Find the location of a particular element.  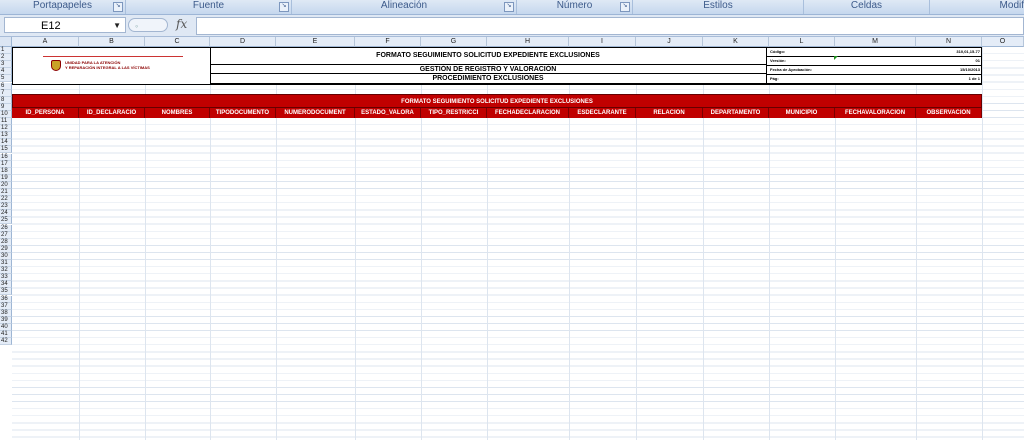

column-header-i: I is located at coordinates (602, 42).